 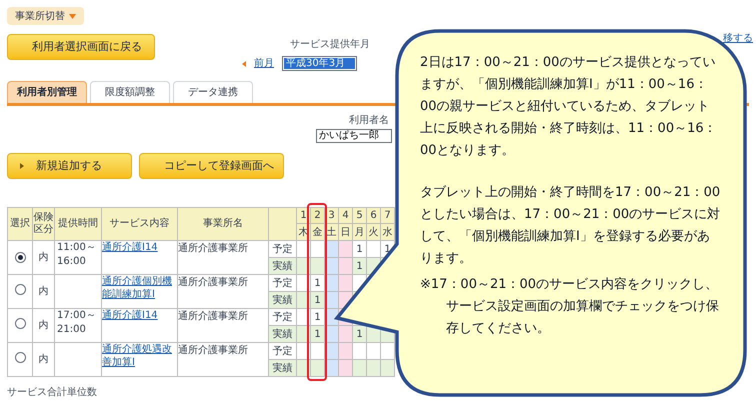 What do you see at coordinates (569, 107) in the screenshot?
I see `callout-text: 2日は17：00～21：00のサービス提供となっていますが、「個別機能訓練加算Ⅰ」が11：00～16：00の親サービスと紐付いているため、タブレット上に反映される開始・終了時刻は、11：00～16：00となります。` at bounding box center [569, 107].